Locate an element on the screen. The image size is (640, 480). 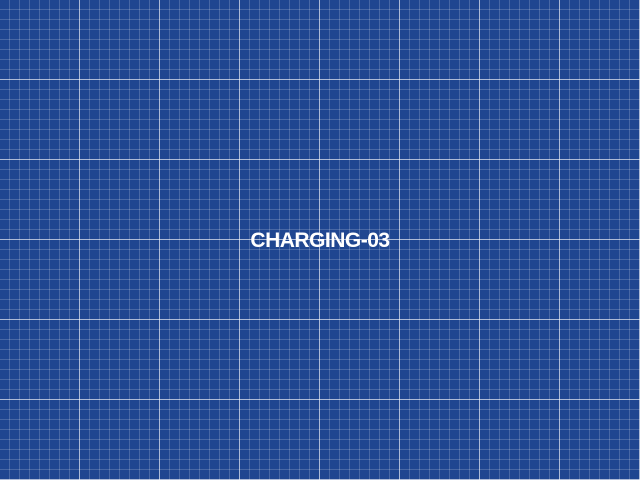
screen-label: CHARGING-03 is located at coordinates (320, 240).